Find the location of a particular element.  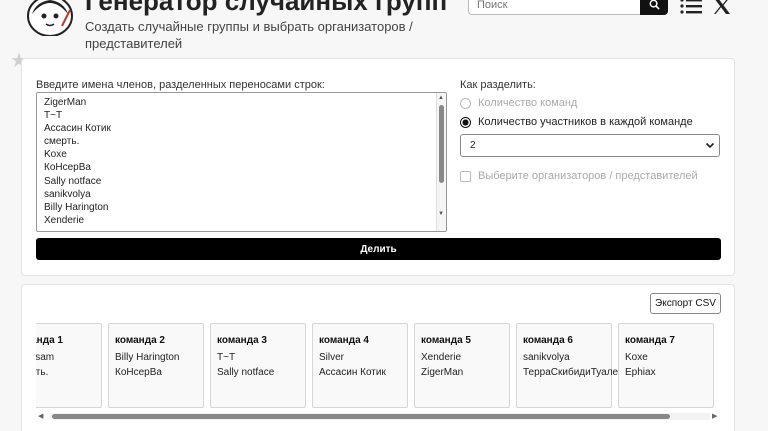

team-card: команда 3 T~T Sally notface is located at coordinates (258, 365).